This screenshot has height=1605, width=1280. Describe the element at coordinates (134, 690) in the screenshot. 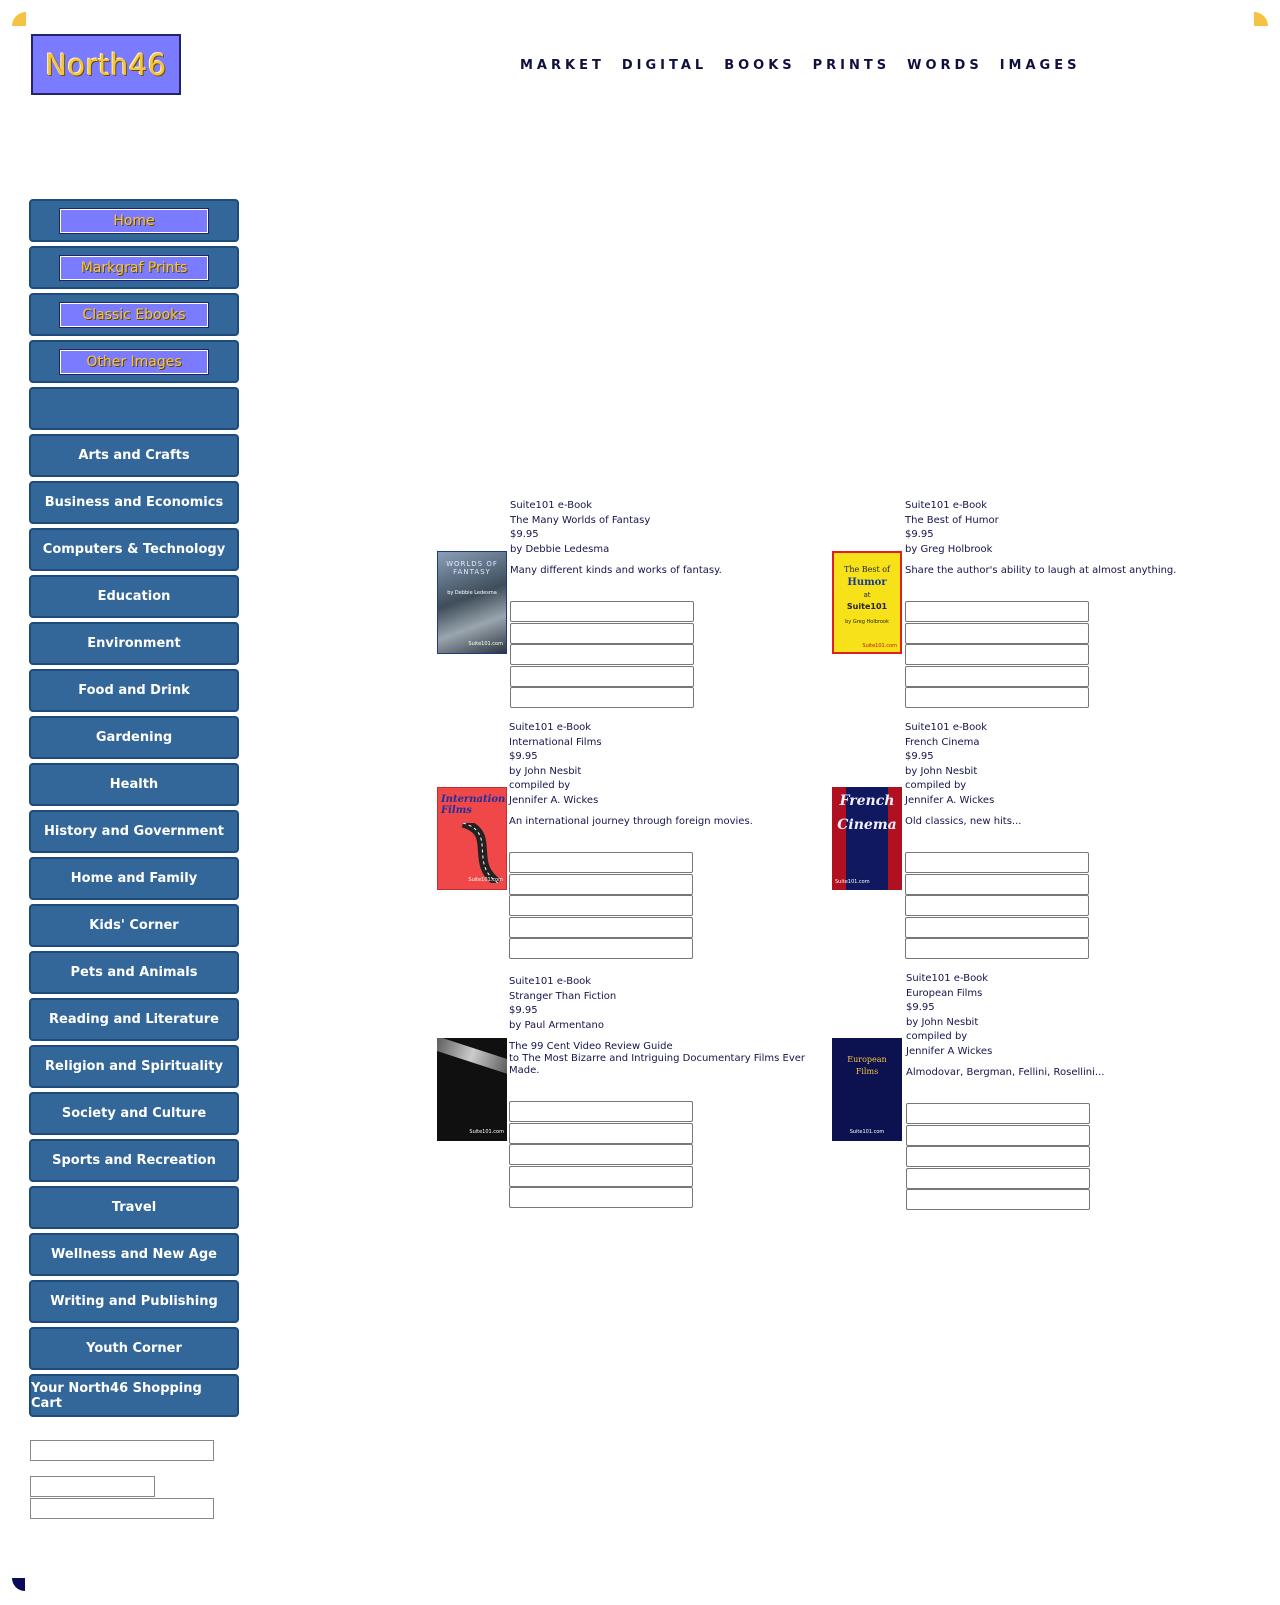

I see `sidebar-item-food-drink: Food and Drink` at that location.